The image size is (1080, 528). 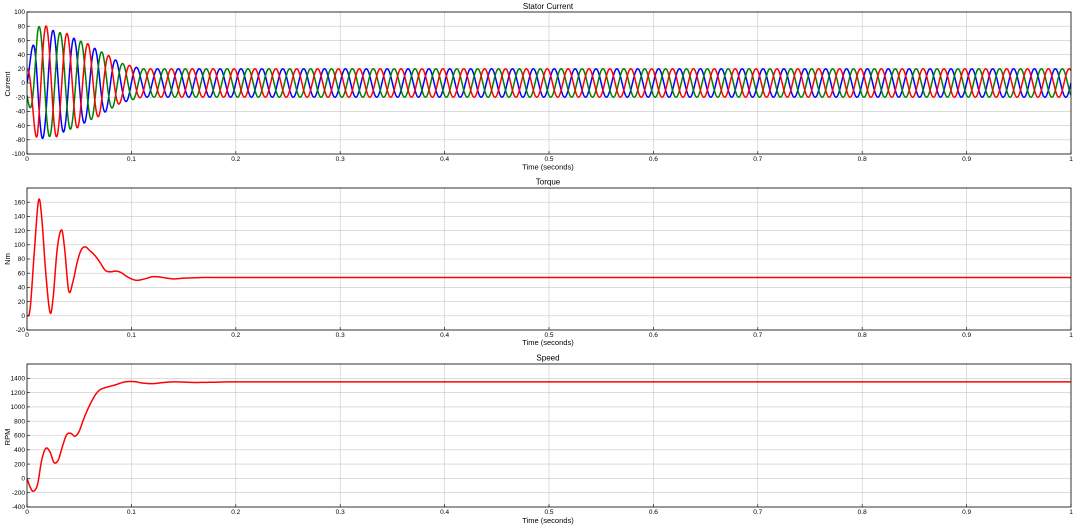 I want to click on speed-x-tick-label: 0.4, so click(x=444, y=512).